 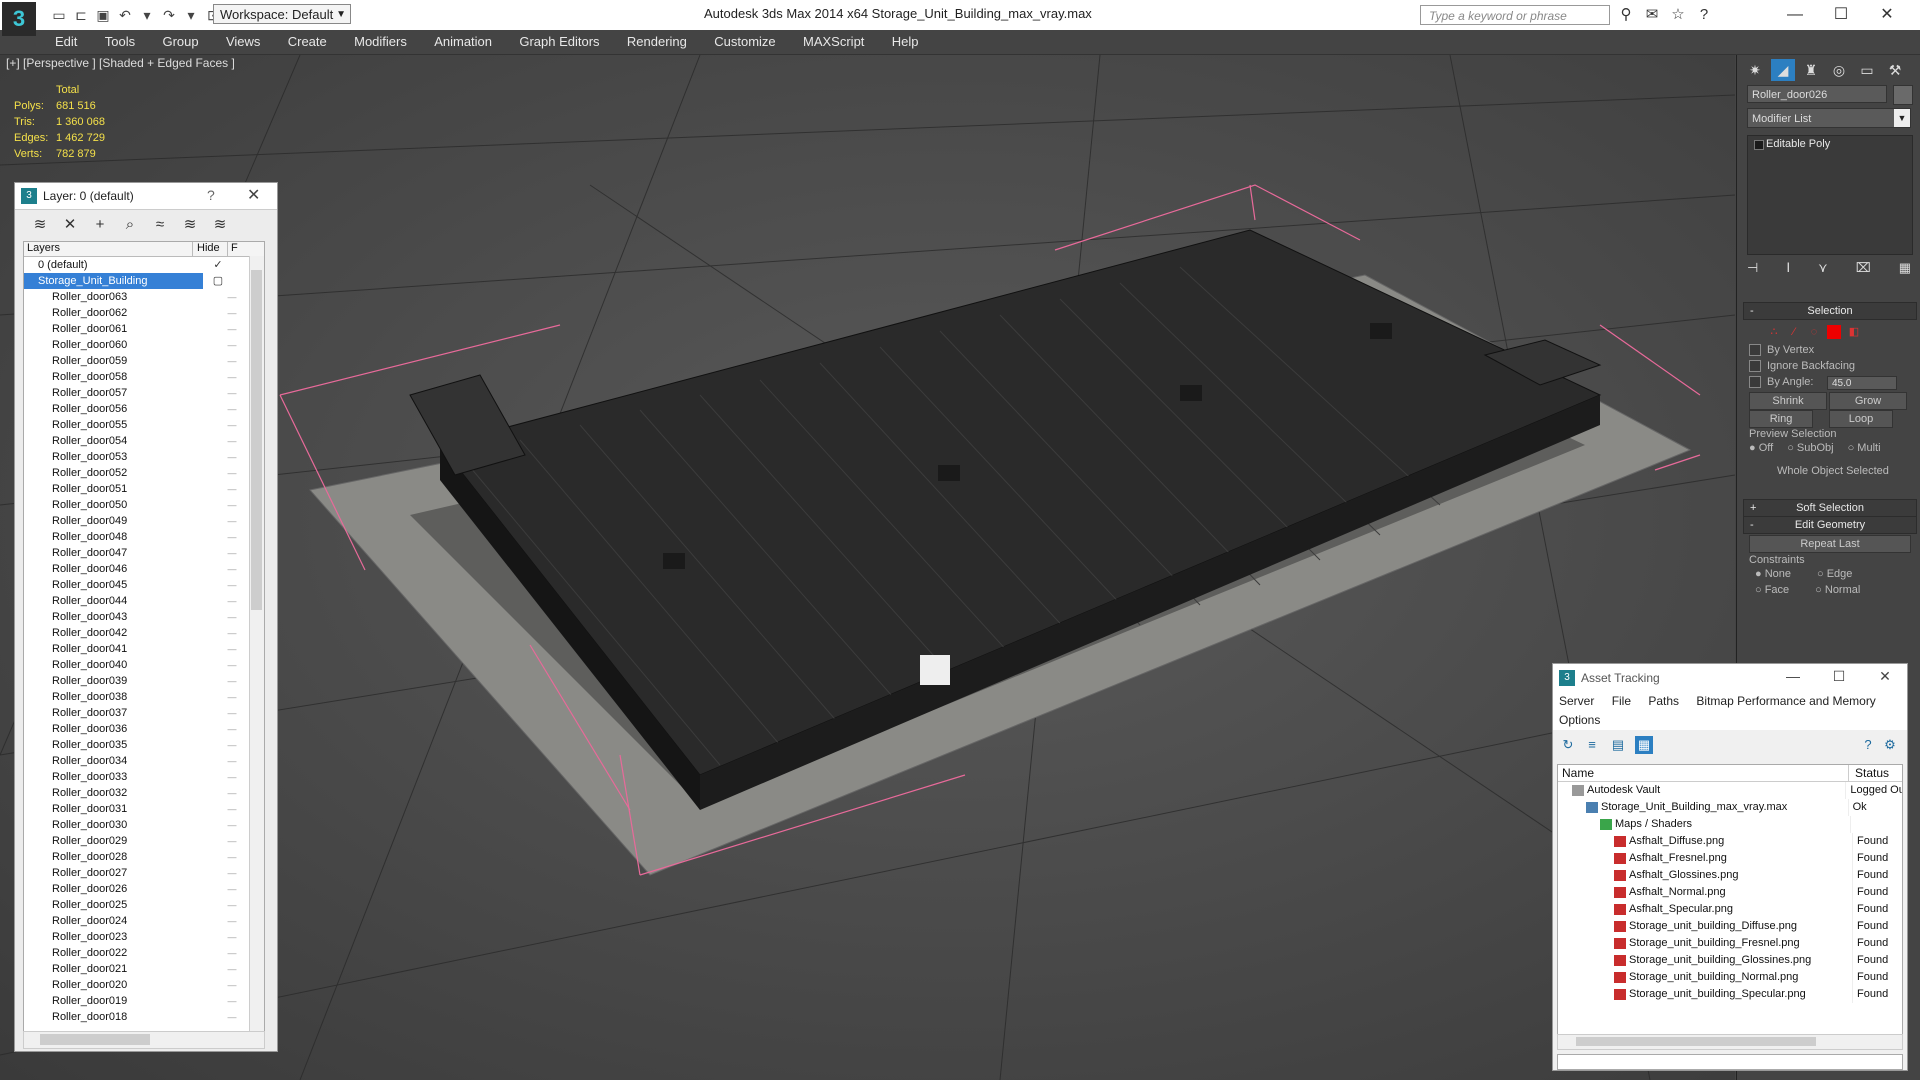 What do you see at coordinates (1834, 332) in the screenshot?
I see `polygon-icon` at bounding box center [1834, 332].